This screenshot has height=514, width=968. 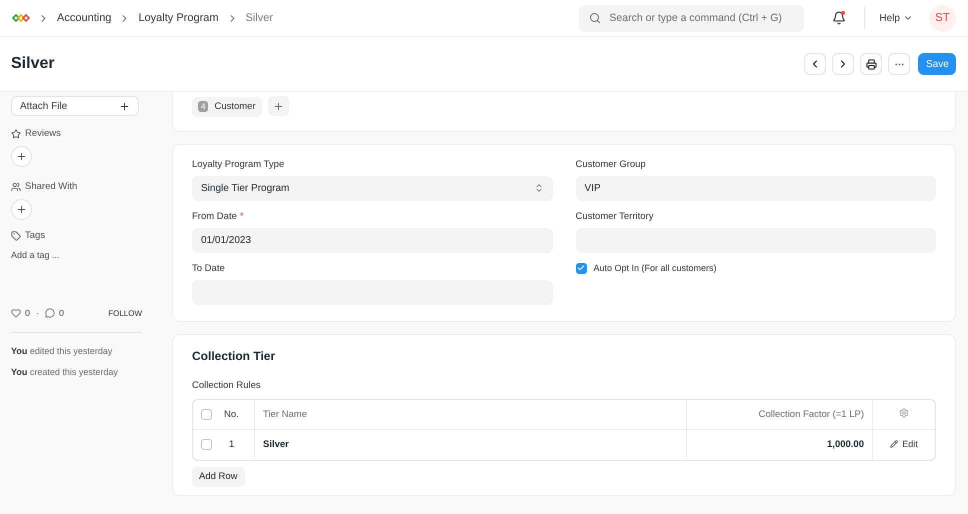 What do you see at coordinates (206, 444) in the screenshot?
I see `row-checkbox` at bounding box center [206, 444].